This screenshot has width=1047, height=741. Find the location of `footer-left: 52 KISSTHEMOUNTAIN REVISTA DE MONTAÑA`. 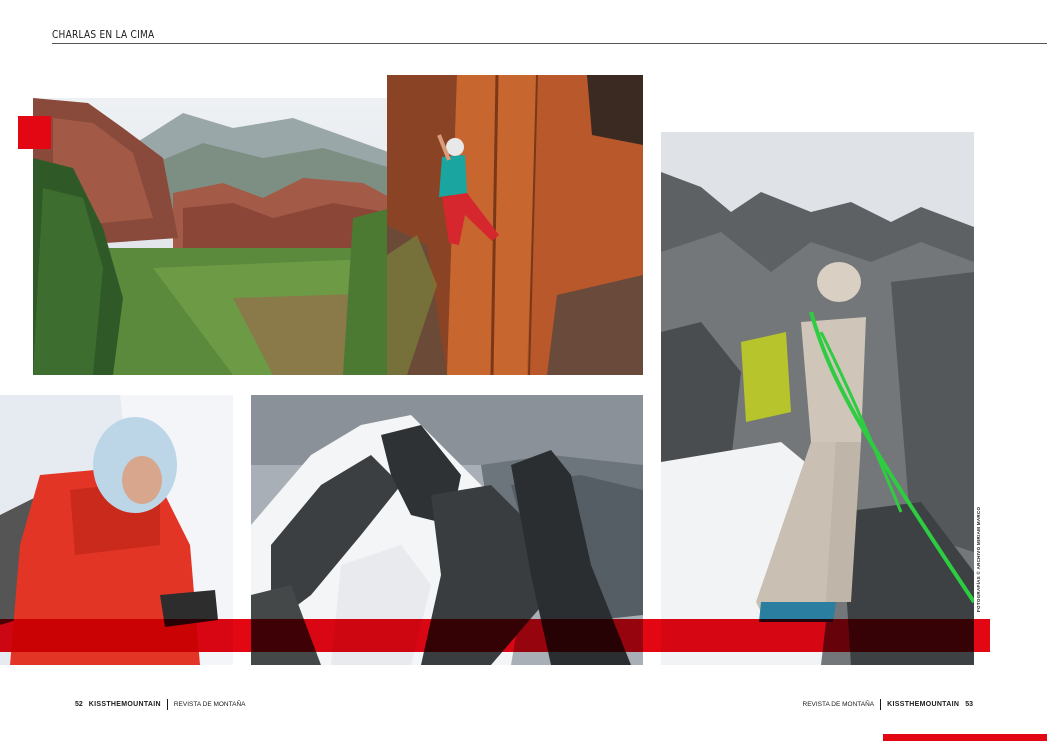

footer-left: 52 KISSTHEMOUNTAIN REVISTA DE MONTAÑA is located at coordinates (160, 704).